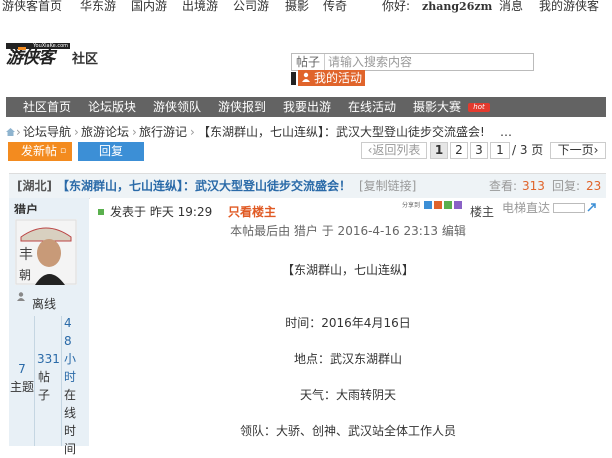  I want to click on replies-label: 回复:, so click(566, 186).